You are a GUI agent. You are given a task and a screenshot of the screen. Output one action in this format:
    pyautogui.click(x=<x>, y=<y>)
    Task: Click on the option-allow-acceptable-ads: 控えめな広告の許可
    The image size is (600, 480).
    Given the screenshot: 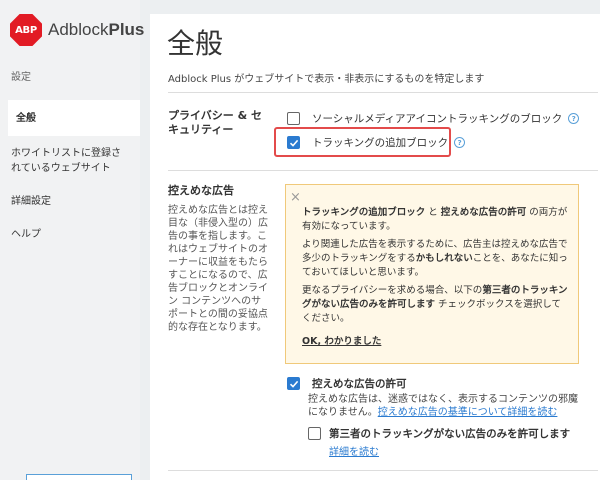 What is the action you would take?
    pyautogui.click(x=347, y=383)
    